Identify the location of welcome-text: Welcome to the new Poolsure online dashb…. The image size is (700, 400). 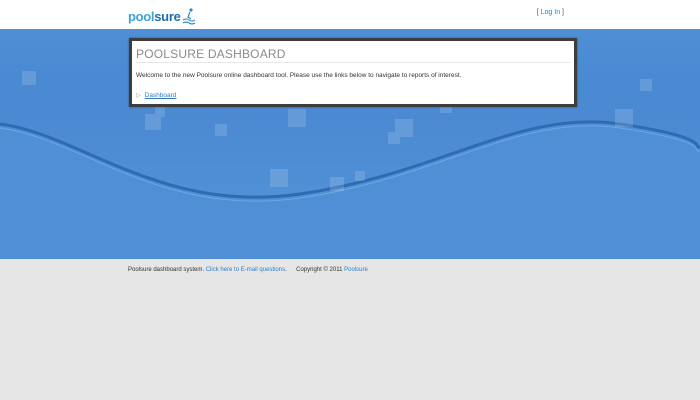
(299, 75).